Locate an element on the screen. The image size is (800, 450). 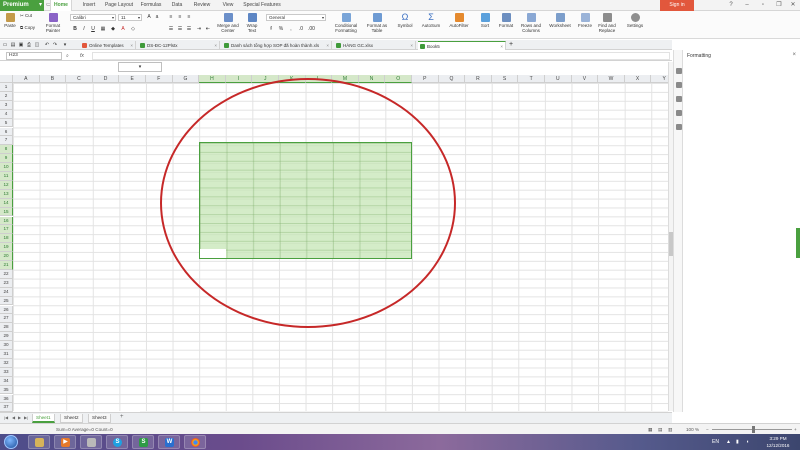
backup-icon is located at coordinates (679, 113).